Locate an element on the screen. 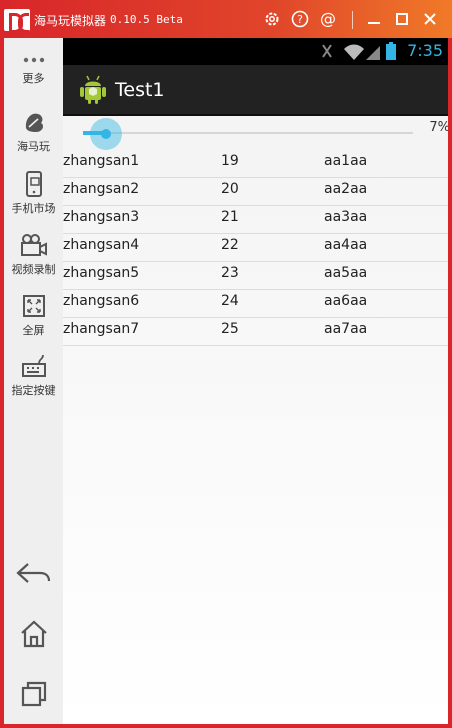  sidebar-label-fullscreen: 全屏 is located at coordinates (33, 330).